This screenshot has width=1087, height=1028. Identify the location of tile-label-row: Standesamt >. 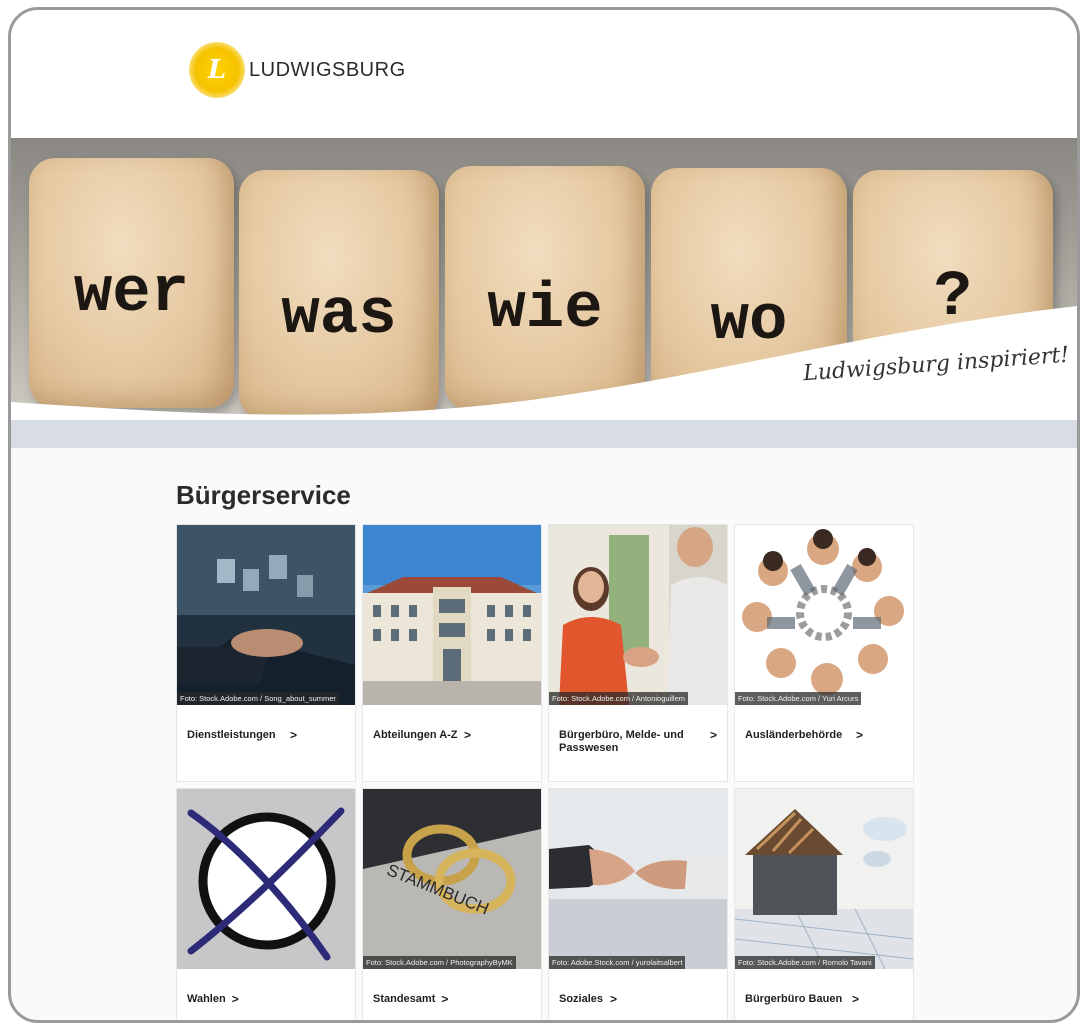
(452, 994).